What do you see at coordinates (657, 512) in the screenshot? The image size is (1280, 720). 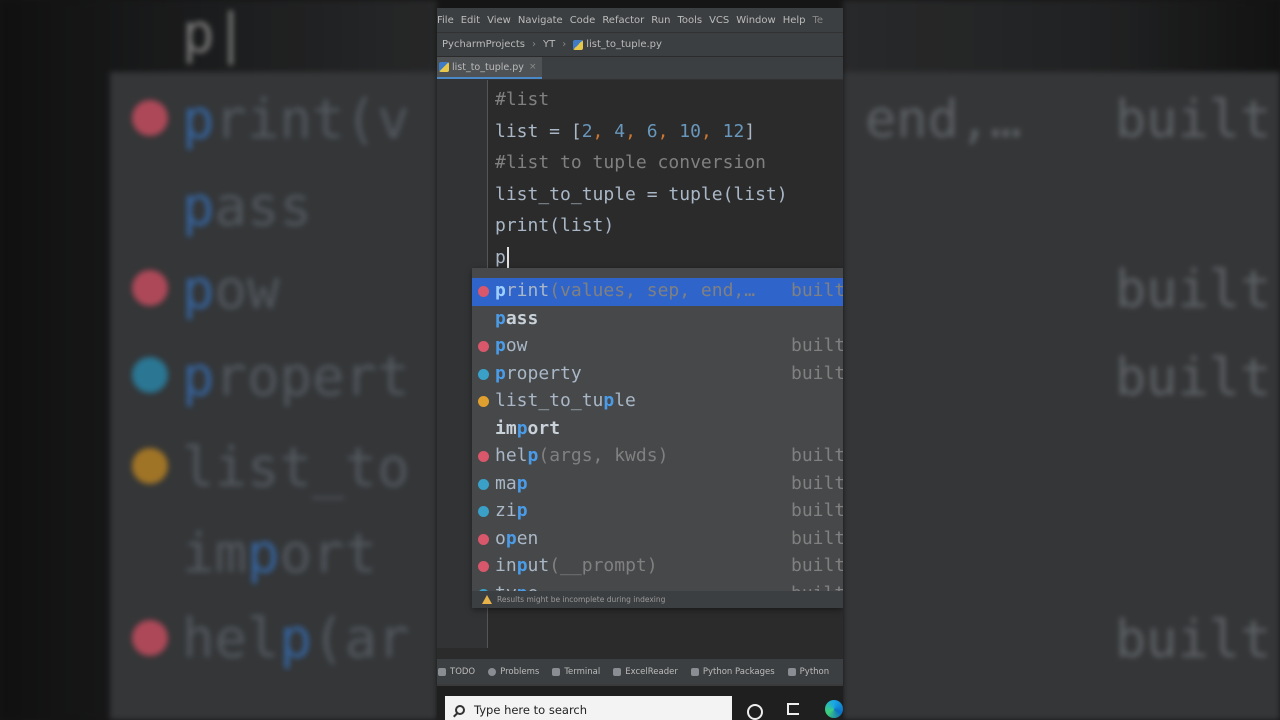 I see `completion-item: zip built` at bounding box center [657, 512].